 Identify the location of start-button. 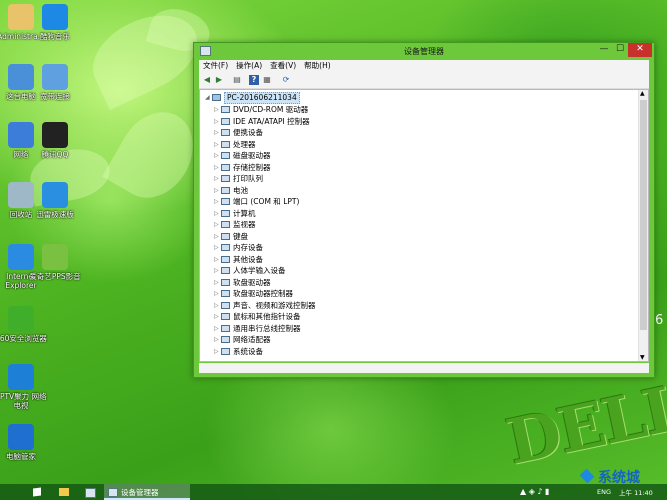
(37, 492).